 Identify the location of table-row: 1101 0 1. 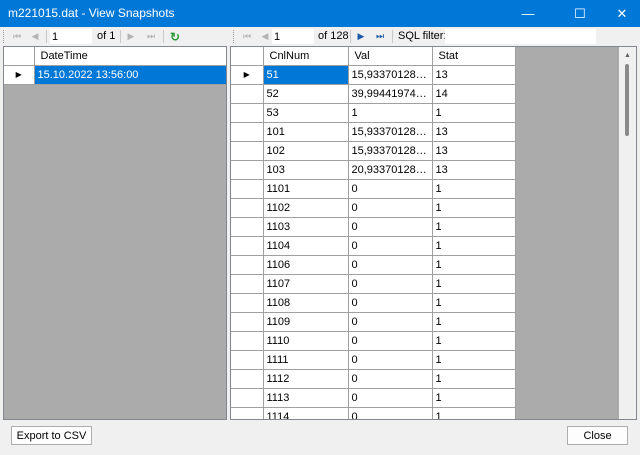
(373, 189).